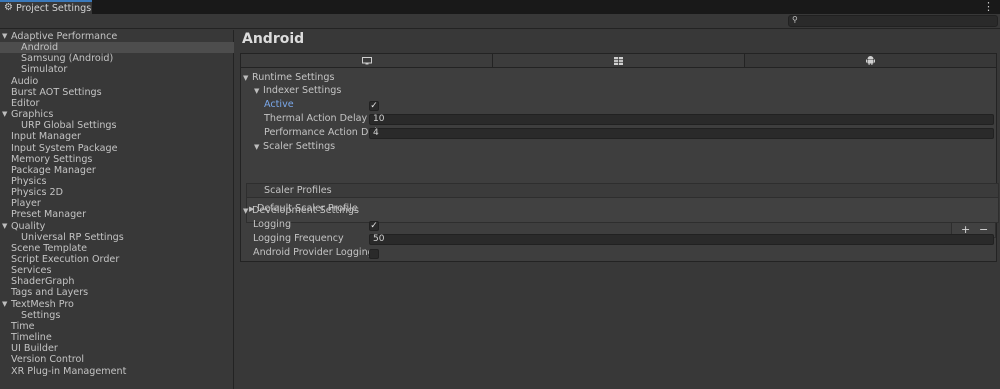 The width and height of the screenshot is (1000, 389). I want to click on sidebar-item-label: Input System Package, so click(64, 148).